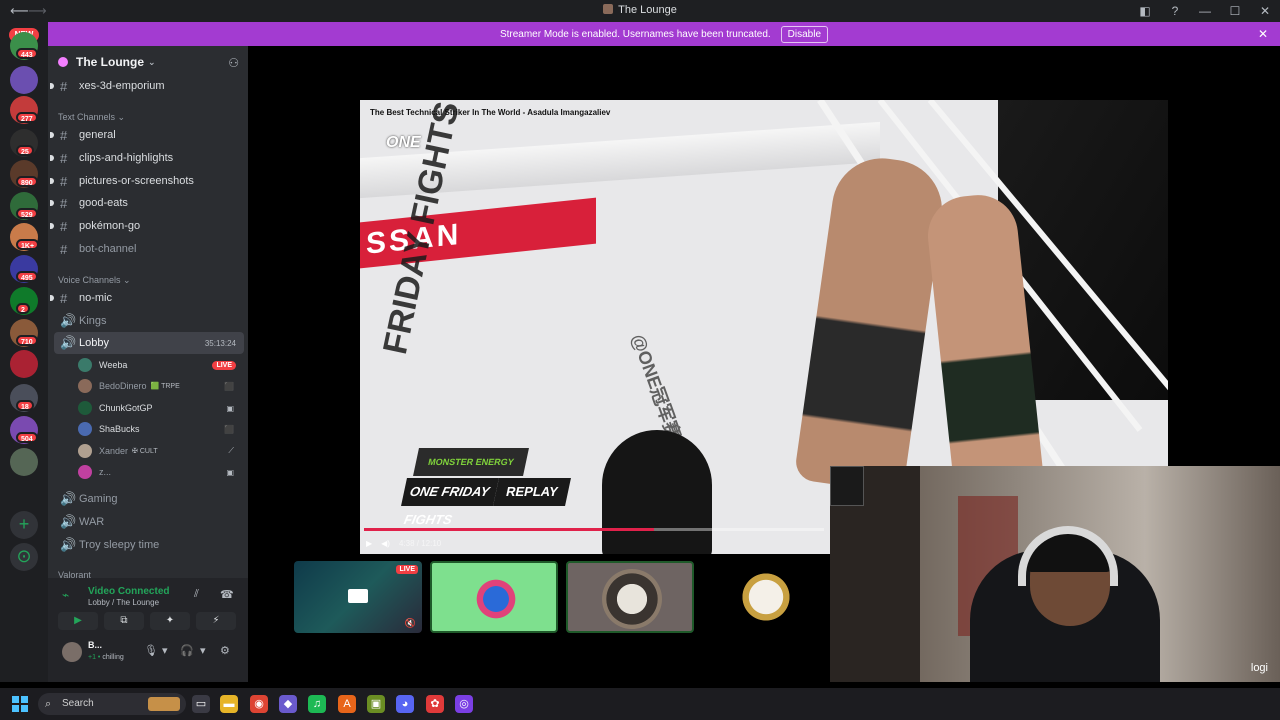 The height and width of the screenshot is (720, 1280). I want to click on voice-user: Weeba LIVE, so click(159, 365).